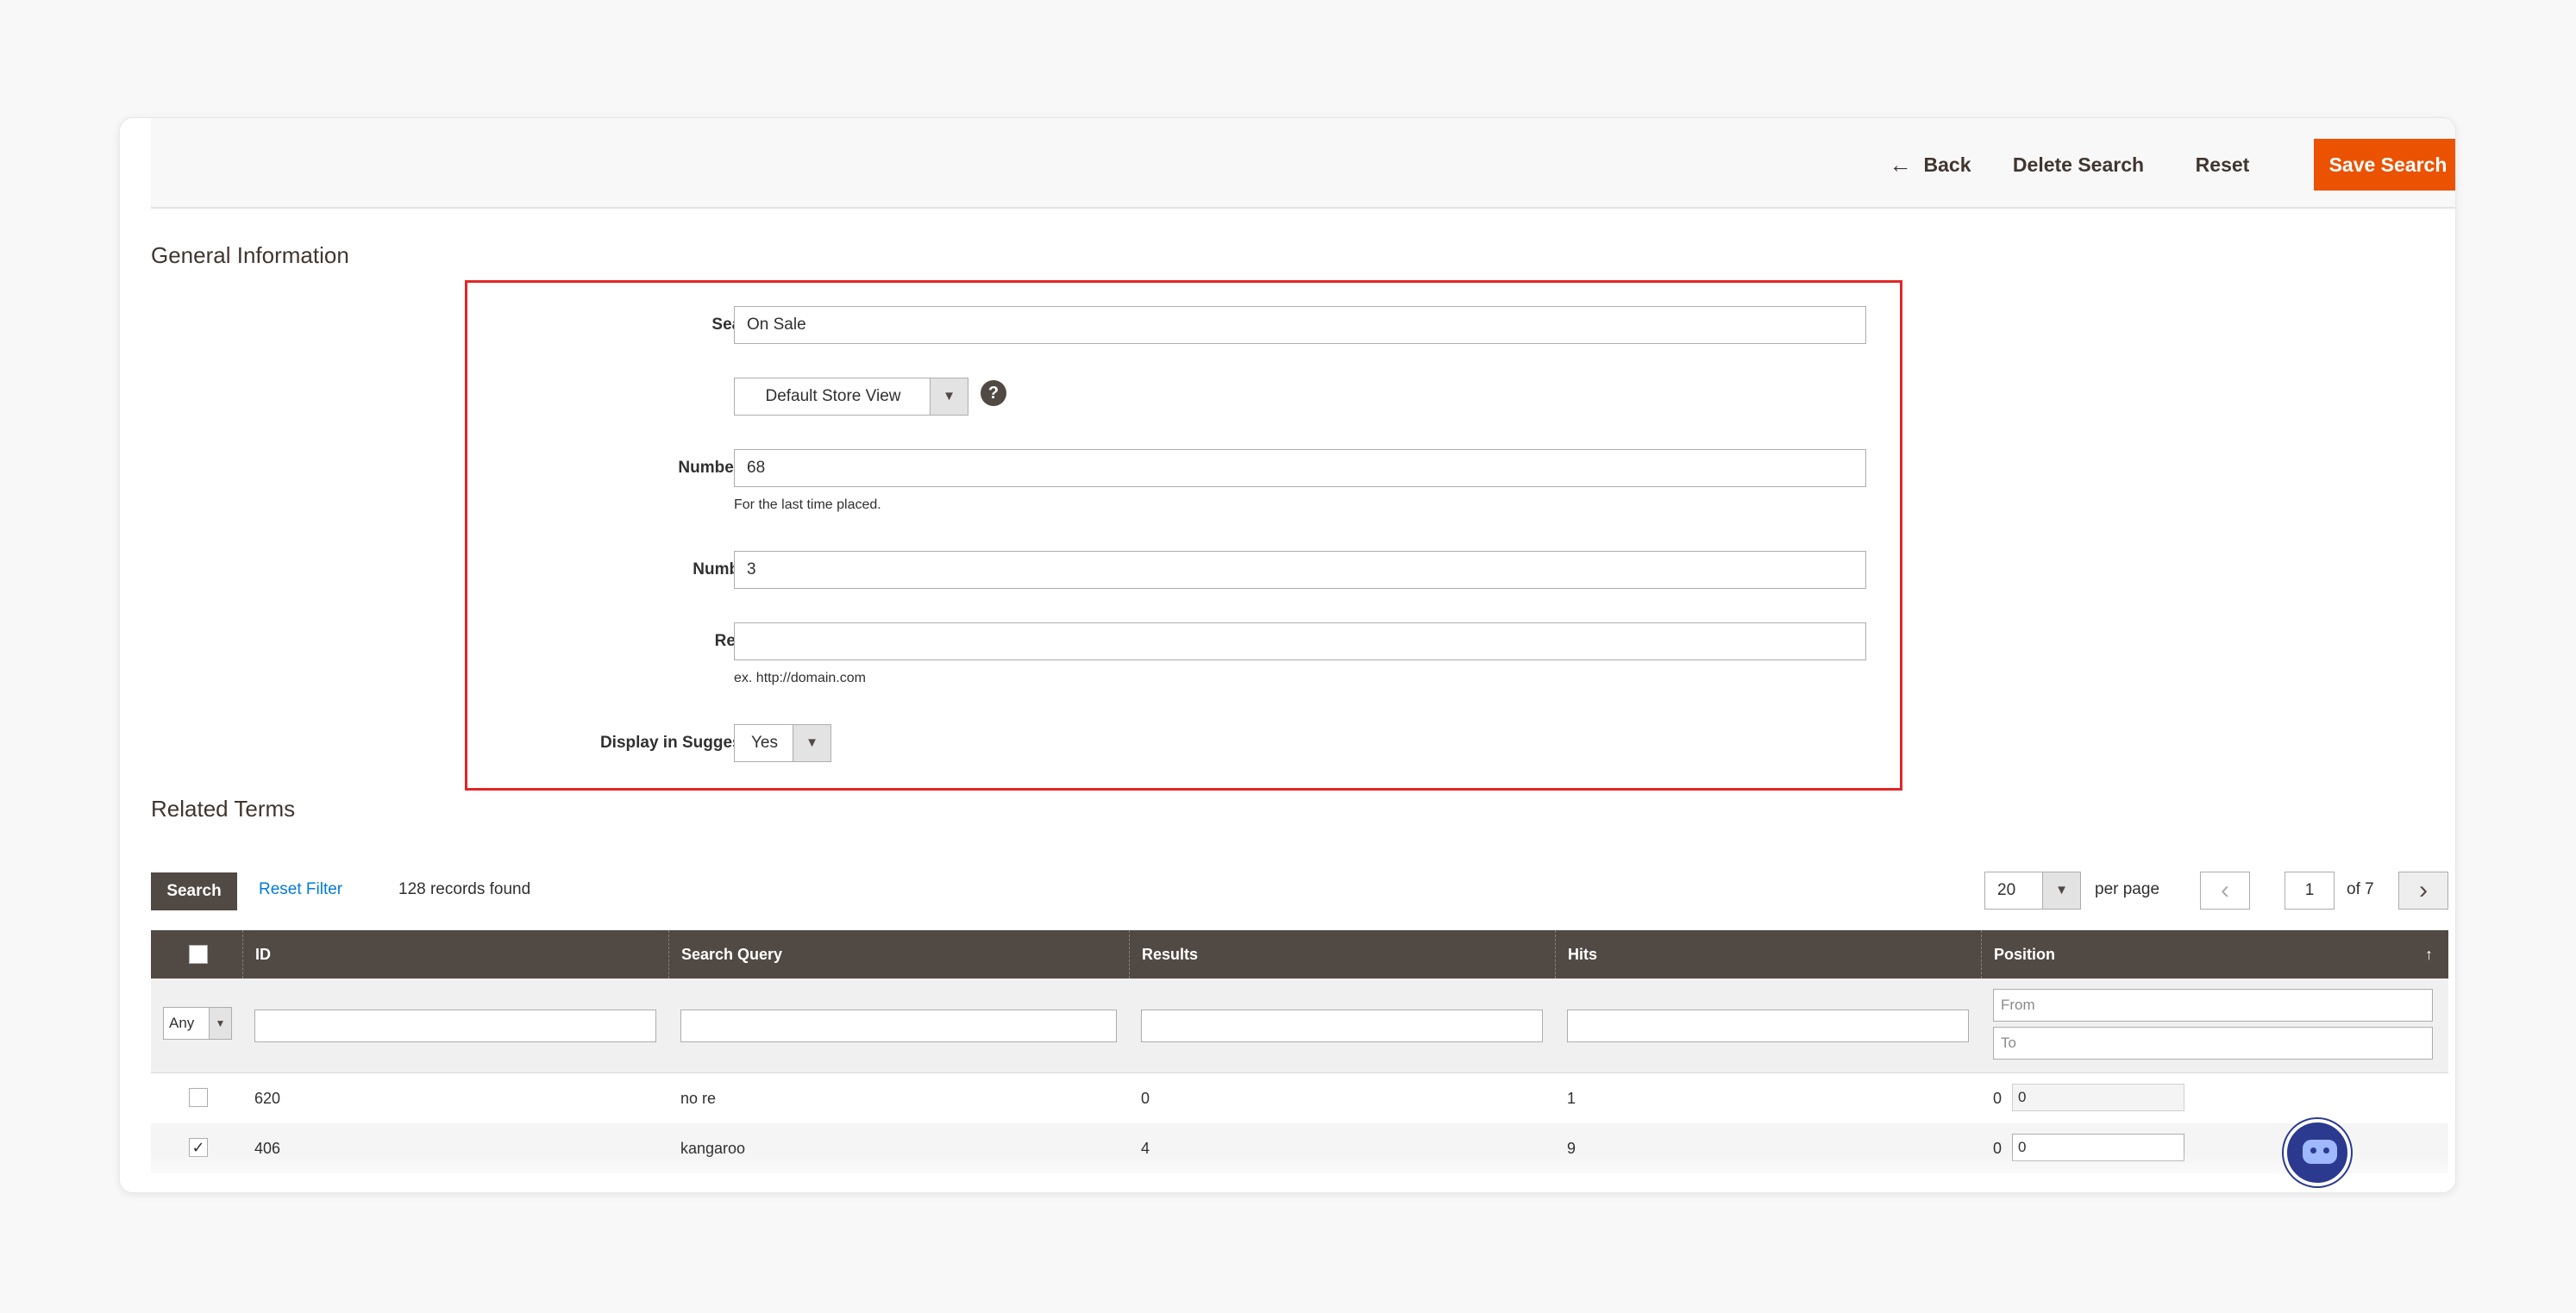 Image resolution: width=2576 pixels, height=1313 pixels. I want to click on chatbot-assistant-icon, so click(2317, 1152).